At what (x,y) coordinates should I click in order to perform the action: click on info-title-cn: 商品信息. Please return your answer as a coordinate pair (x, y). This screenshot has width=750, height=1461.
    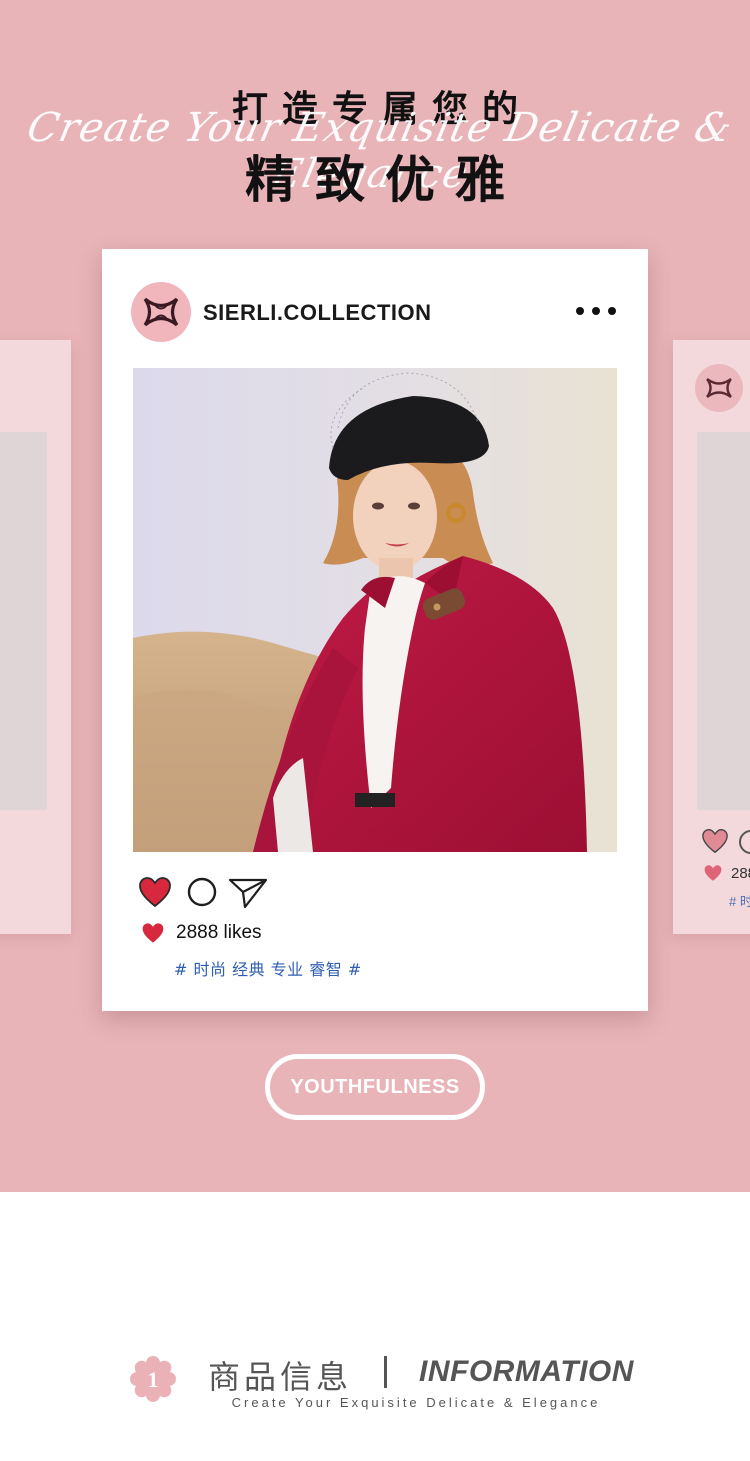
    Looking at the image, I should click on (280, 1377).